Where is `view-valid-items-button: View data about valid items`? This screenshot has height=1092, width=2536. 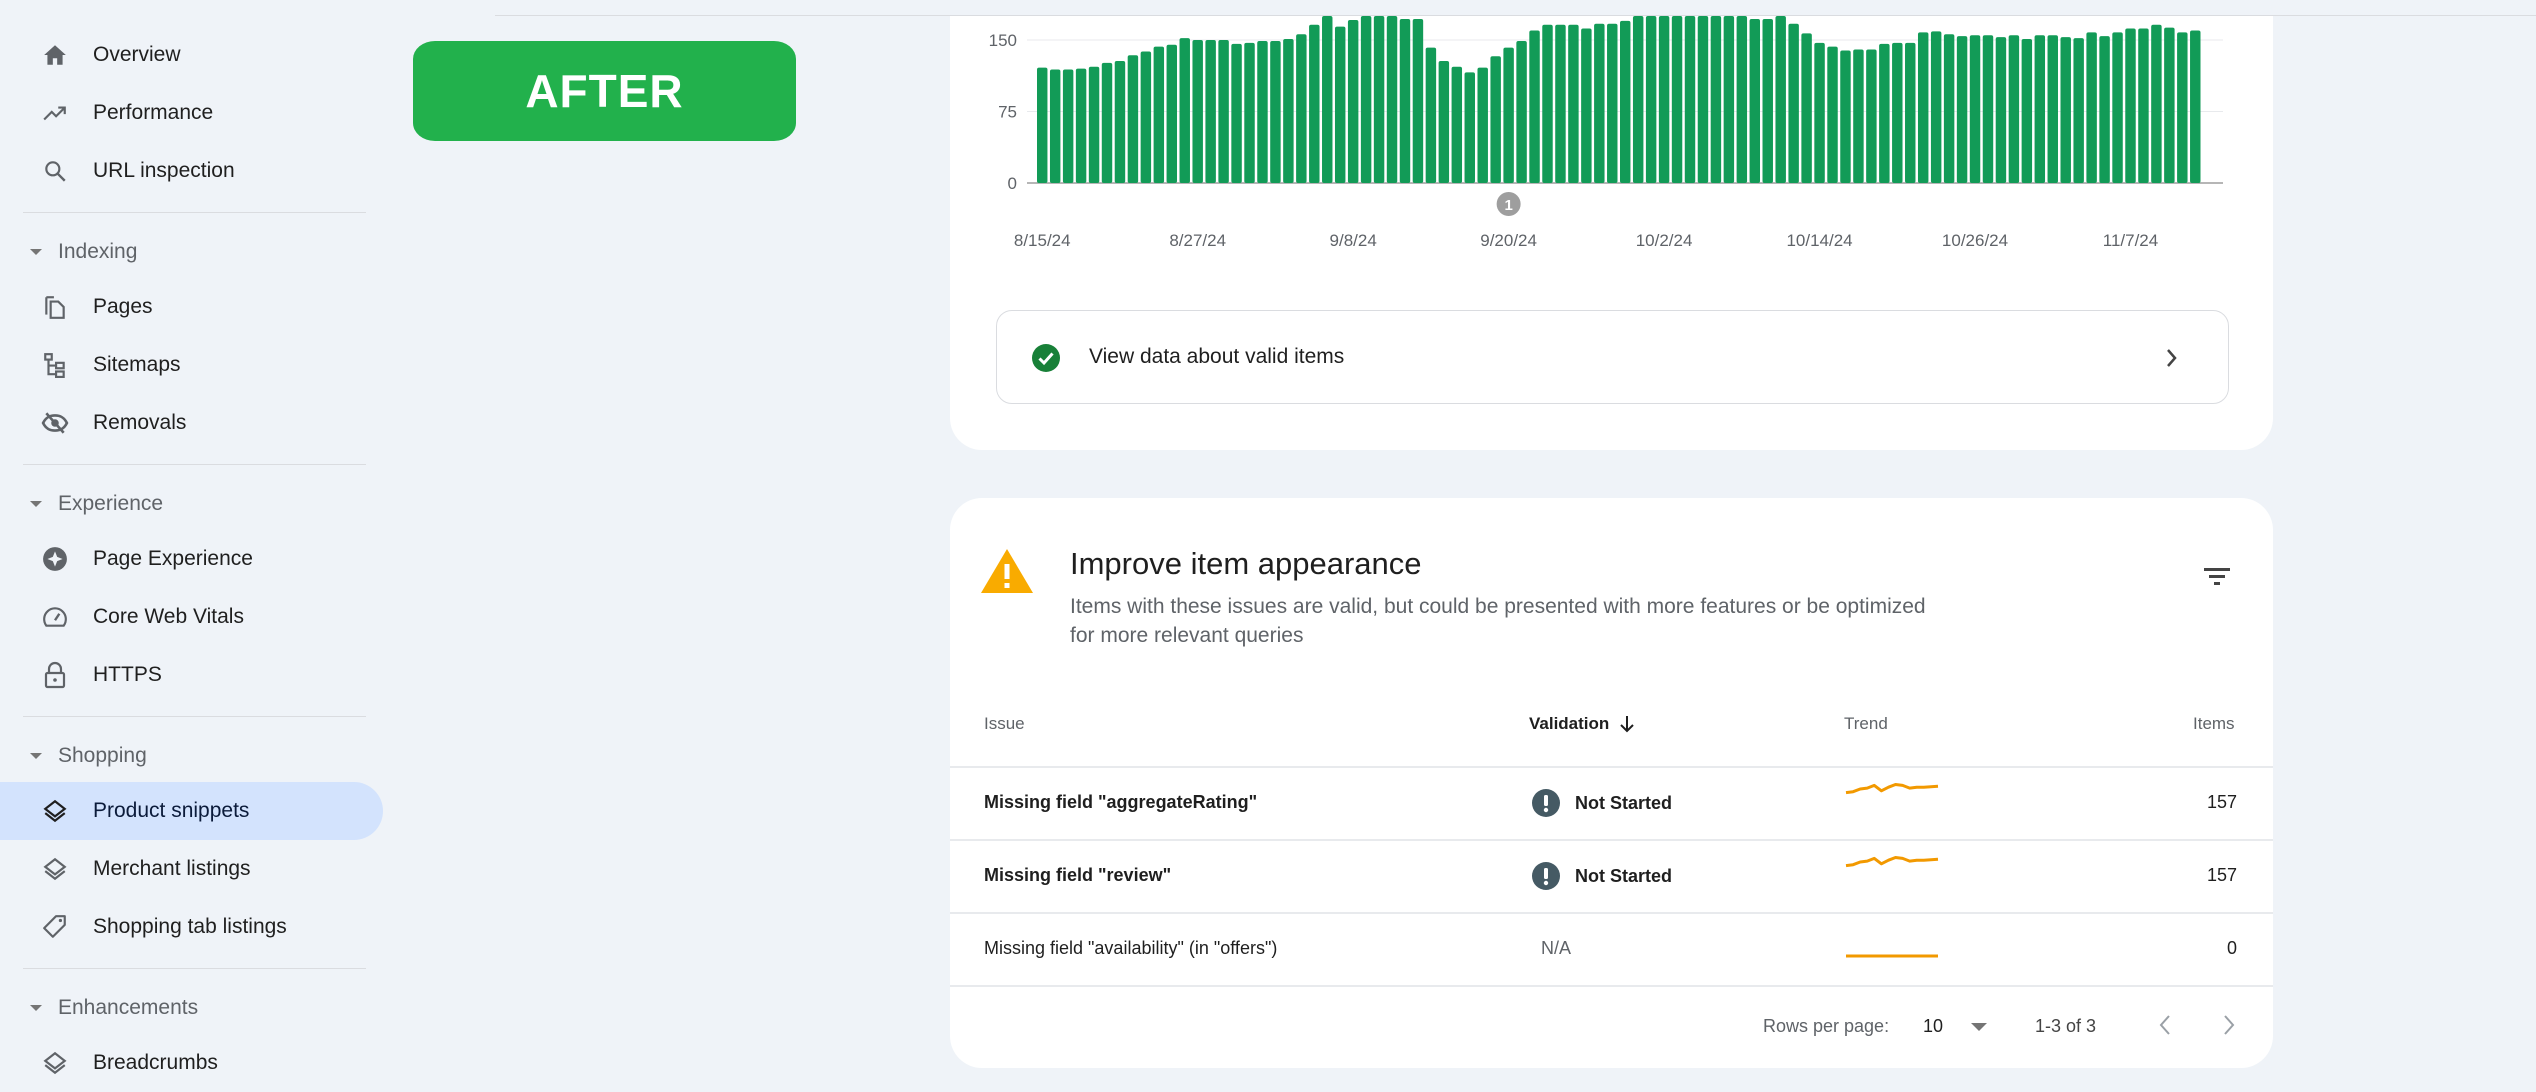
view-valid-items-button: View data about valid items is located at coordinates (1612, 357).